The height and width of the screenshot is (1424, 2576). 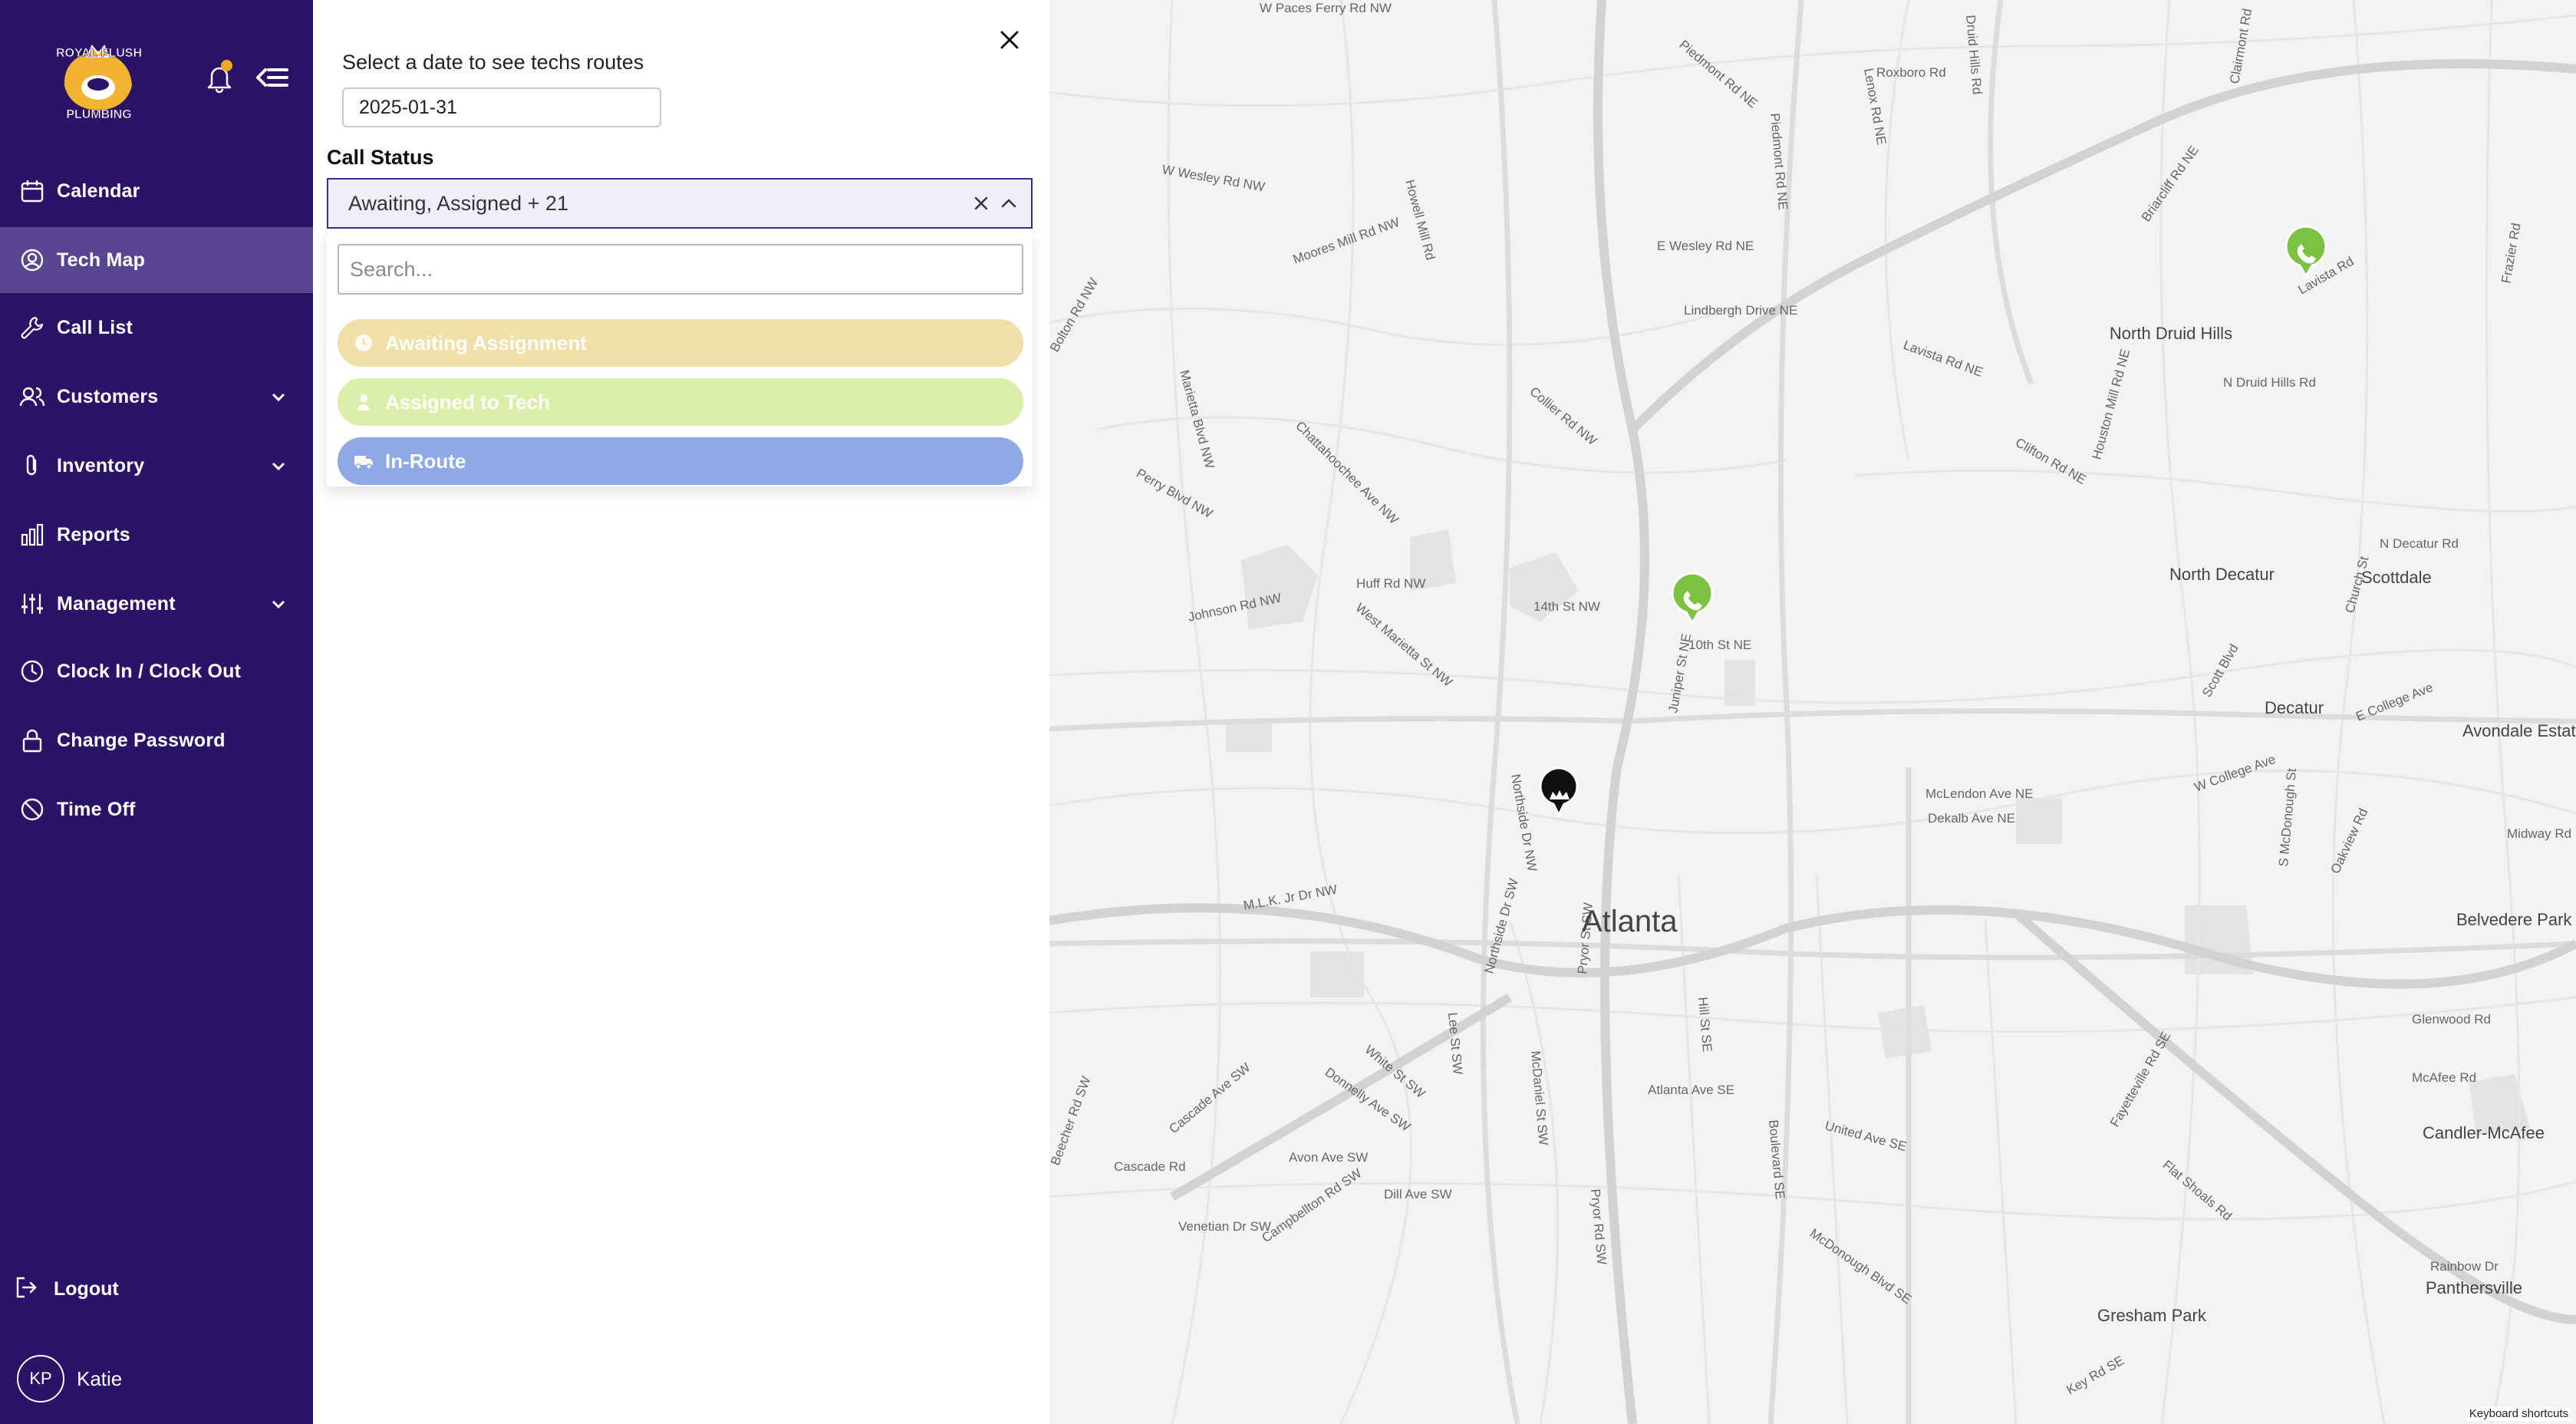 What do you see at coordinates (100, 1378) in the screenshot?
I see `user-name: Katie` at bounding box center [100, 1378].